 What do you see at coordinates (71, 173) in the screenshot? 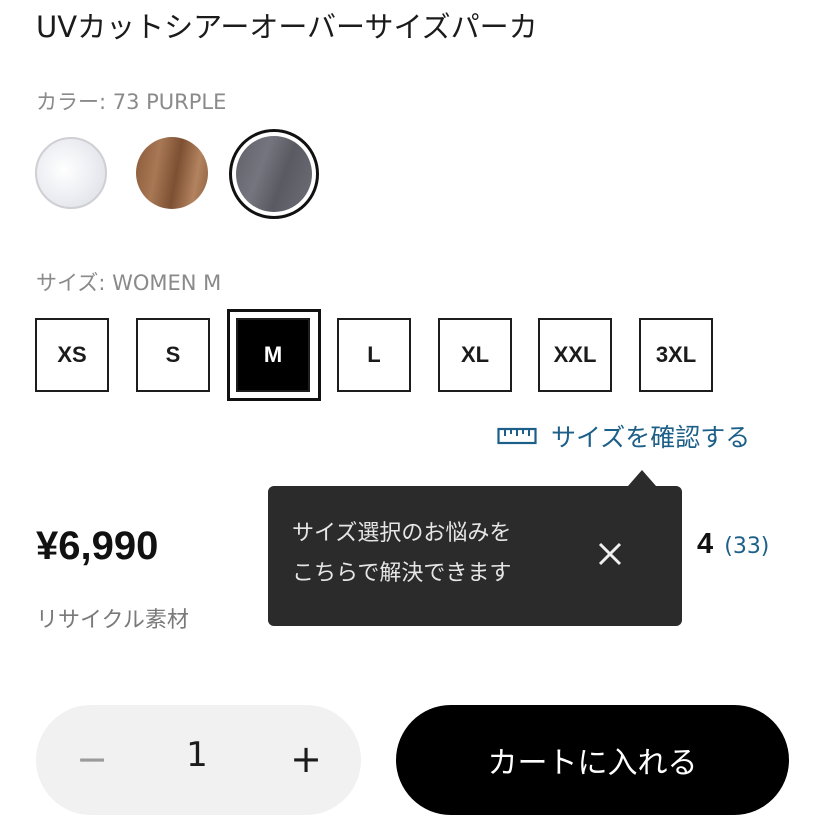
I see `color-swatch-white` at bounding box center [71, 173].